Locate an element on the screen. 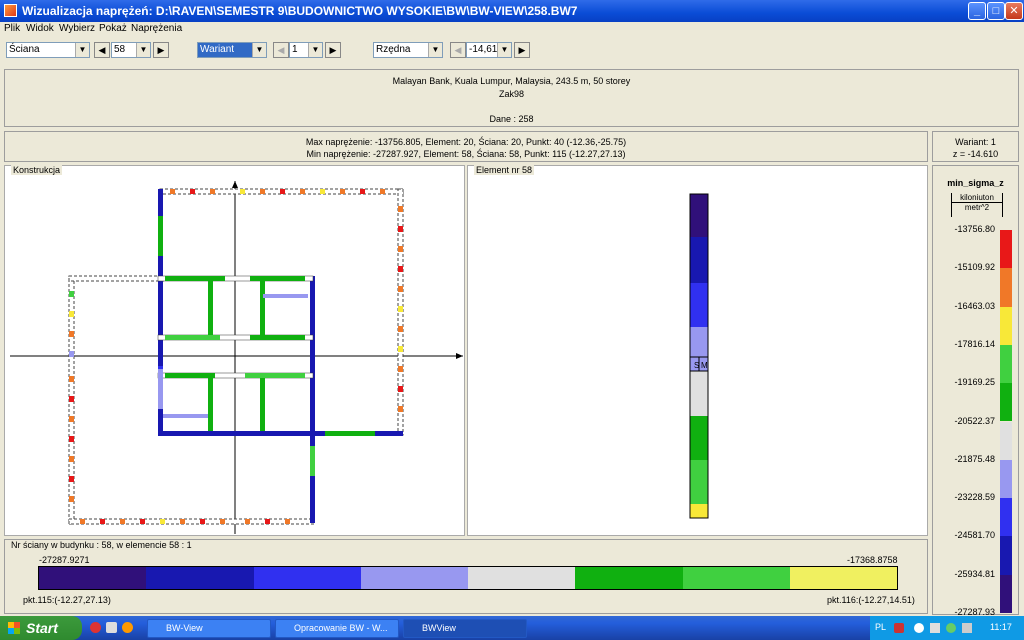  prev-variant-button: ◀ is located at coordinates (281, 50).